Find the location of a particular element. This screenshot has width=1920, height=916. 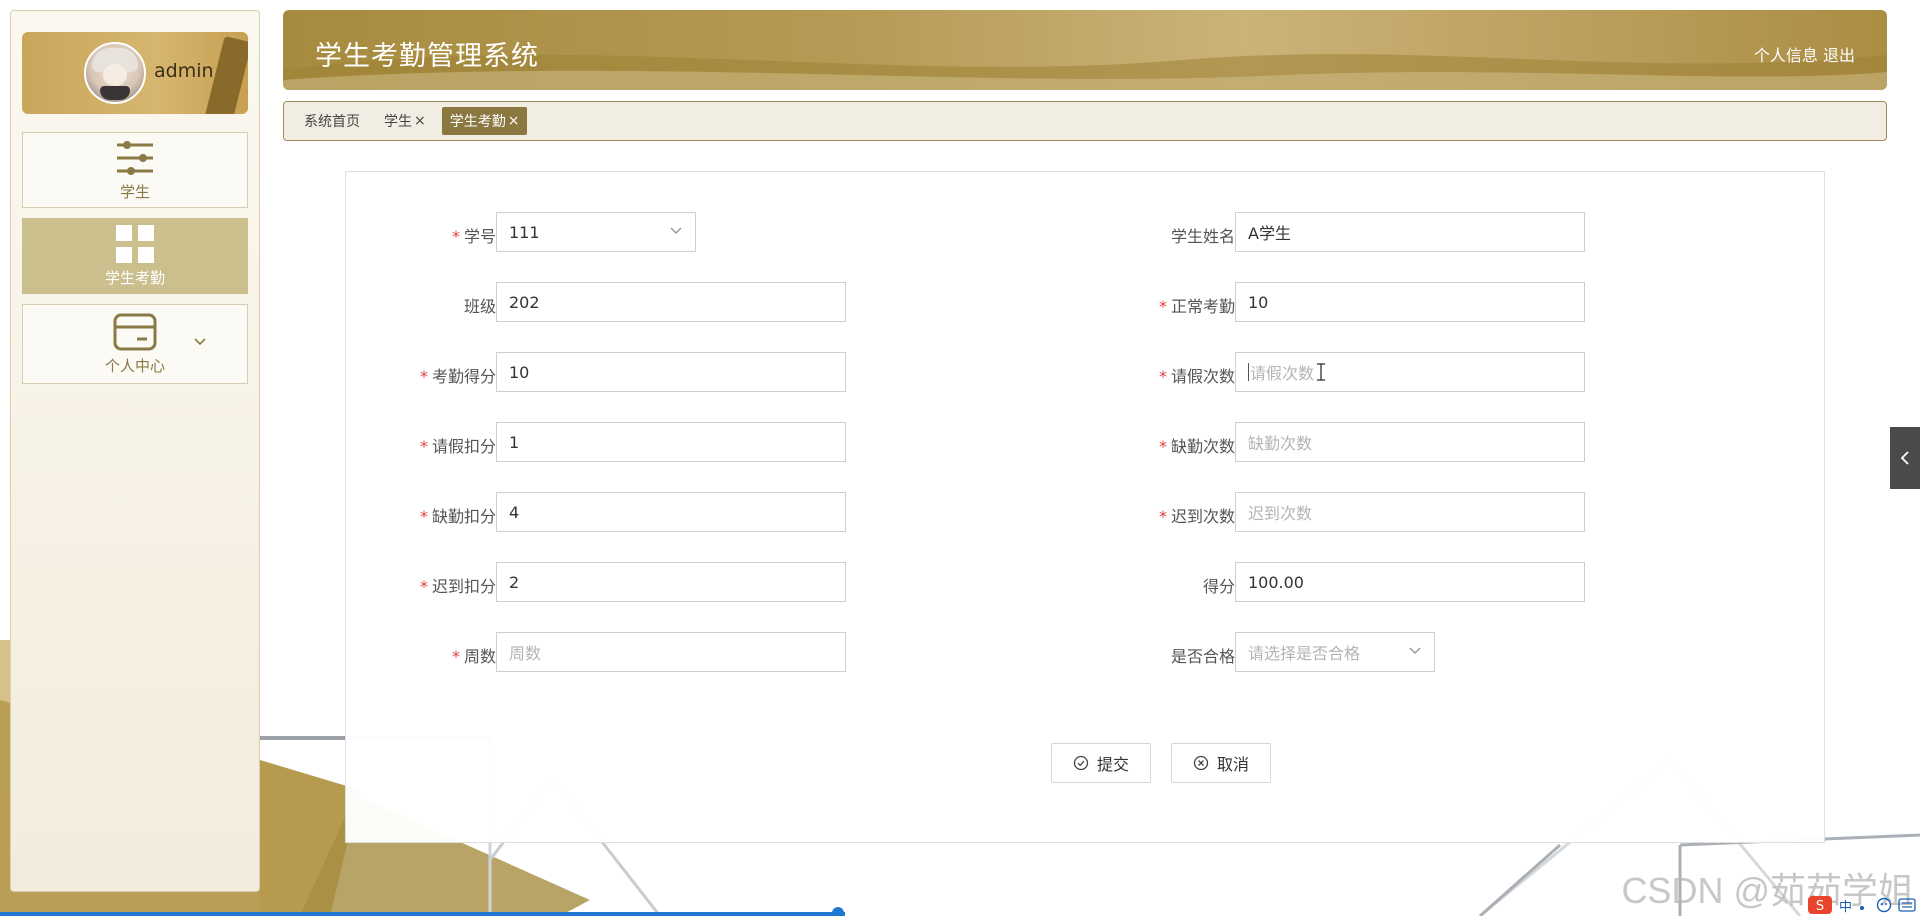

tab-label: 学生 is located at coordinates (398, 122).